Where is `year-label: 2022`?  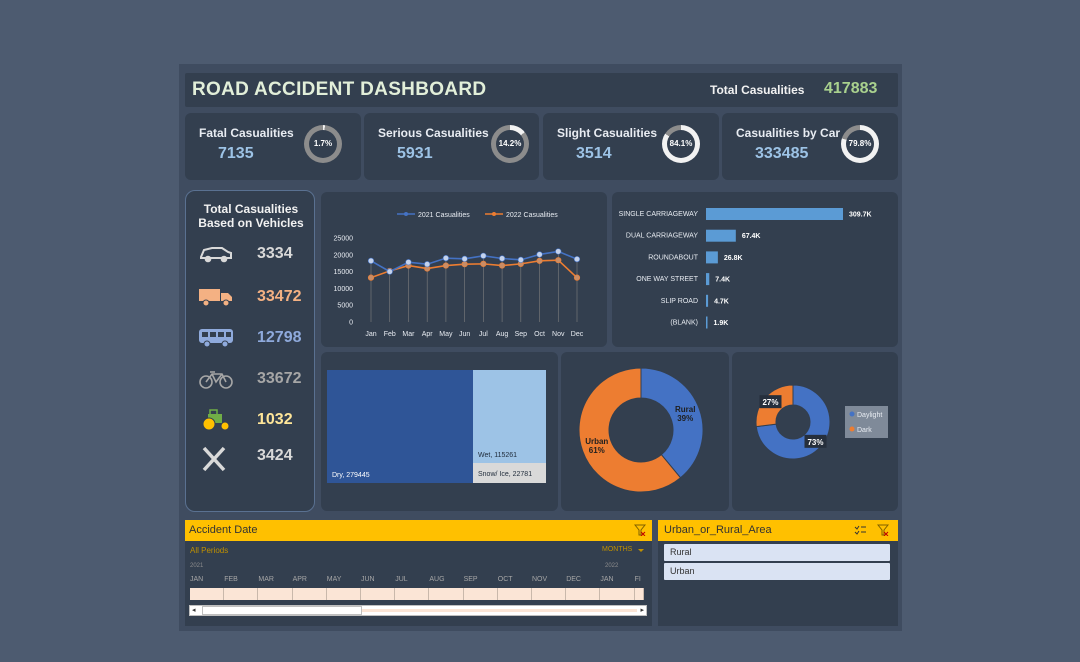
year-label: 2022 is located at coordinates (612, 566).